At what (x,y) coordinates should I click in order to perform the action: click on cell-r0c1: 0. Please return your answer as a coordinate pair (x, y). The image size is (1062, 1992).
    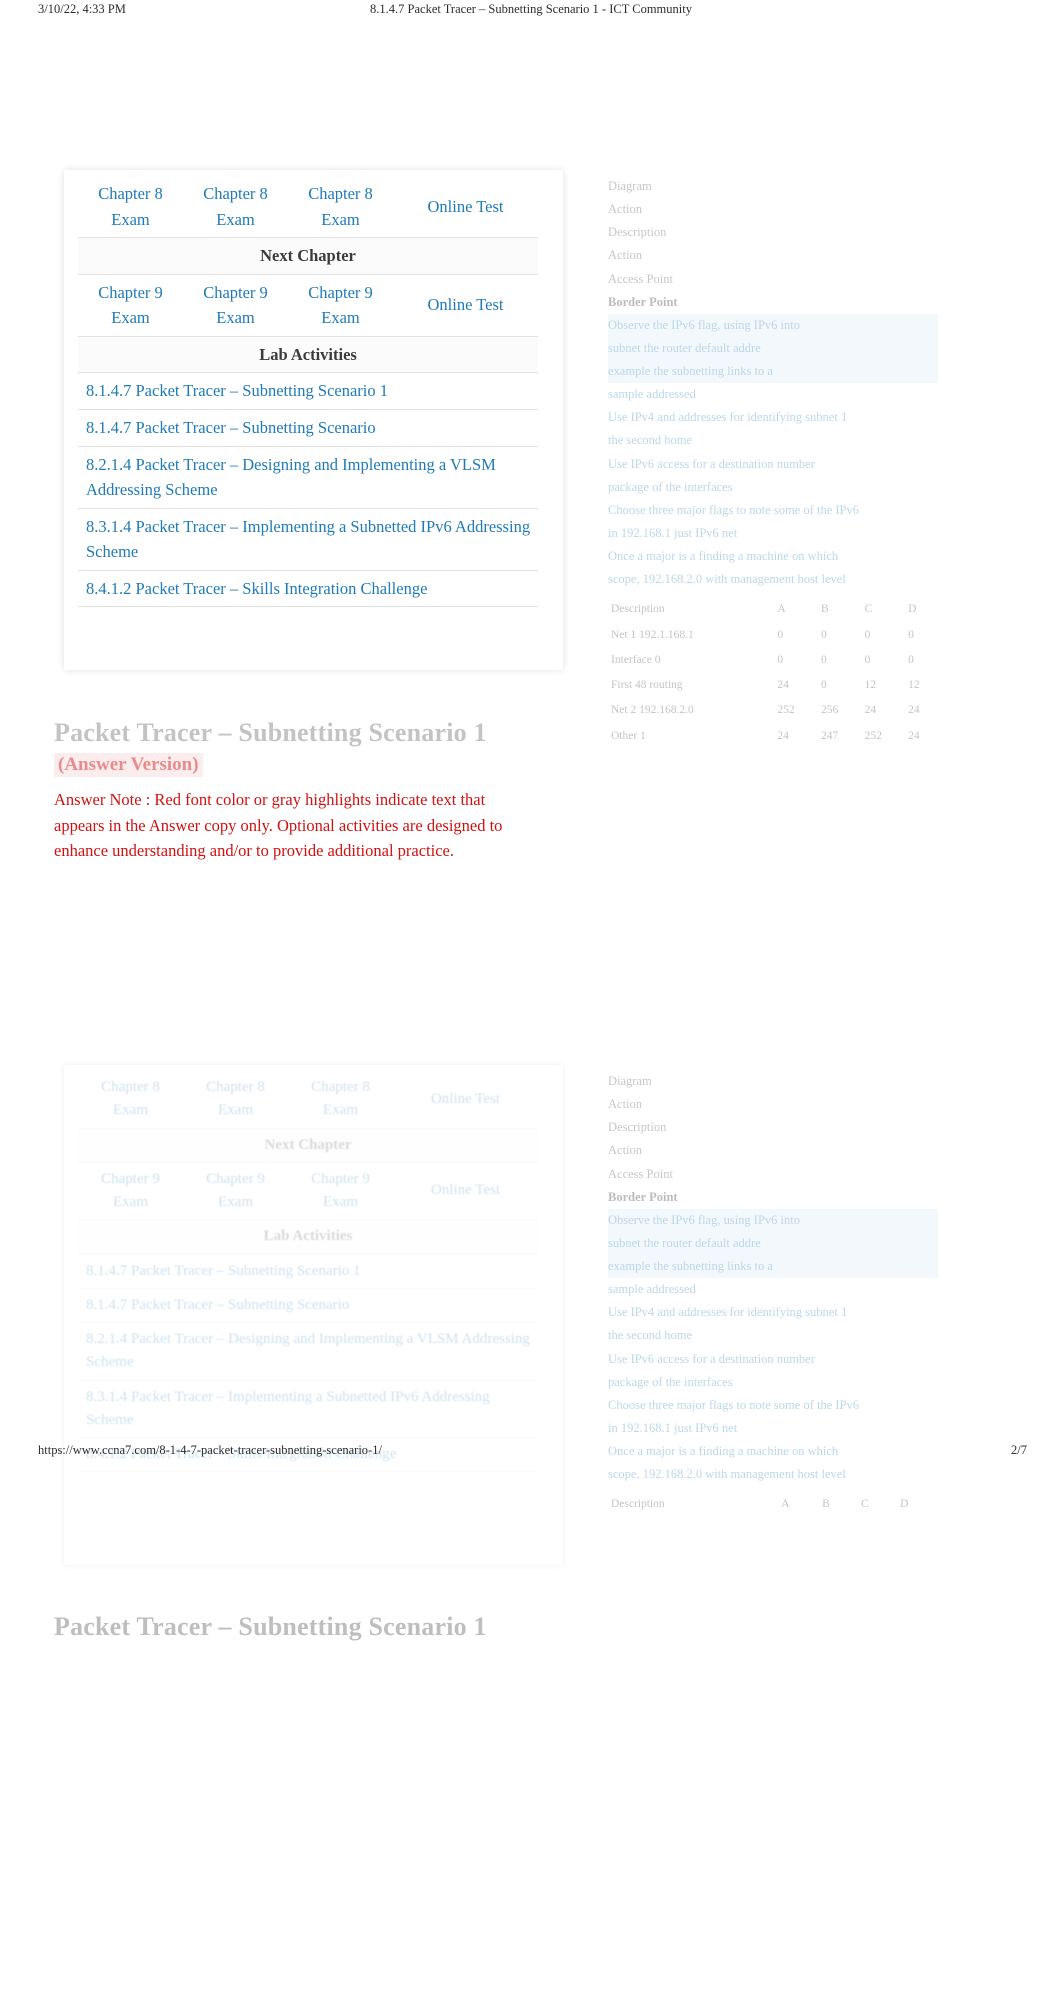
    Looking at the image, I should click on (780, 634).